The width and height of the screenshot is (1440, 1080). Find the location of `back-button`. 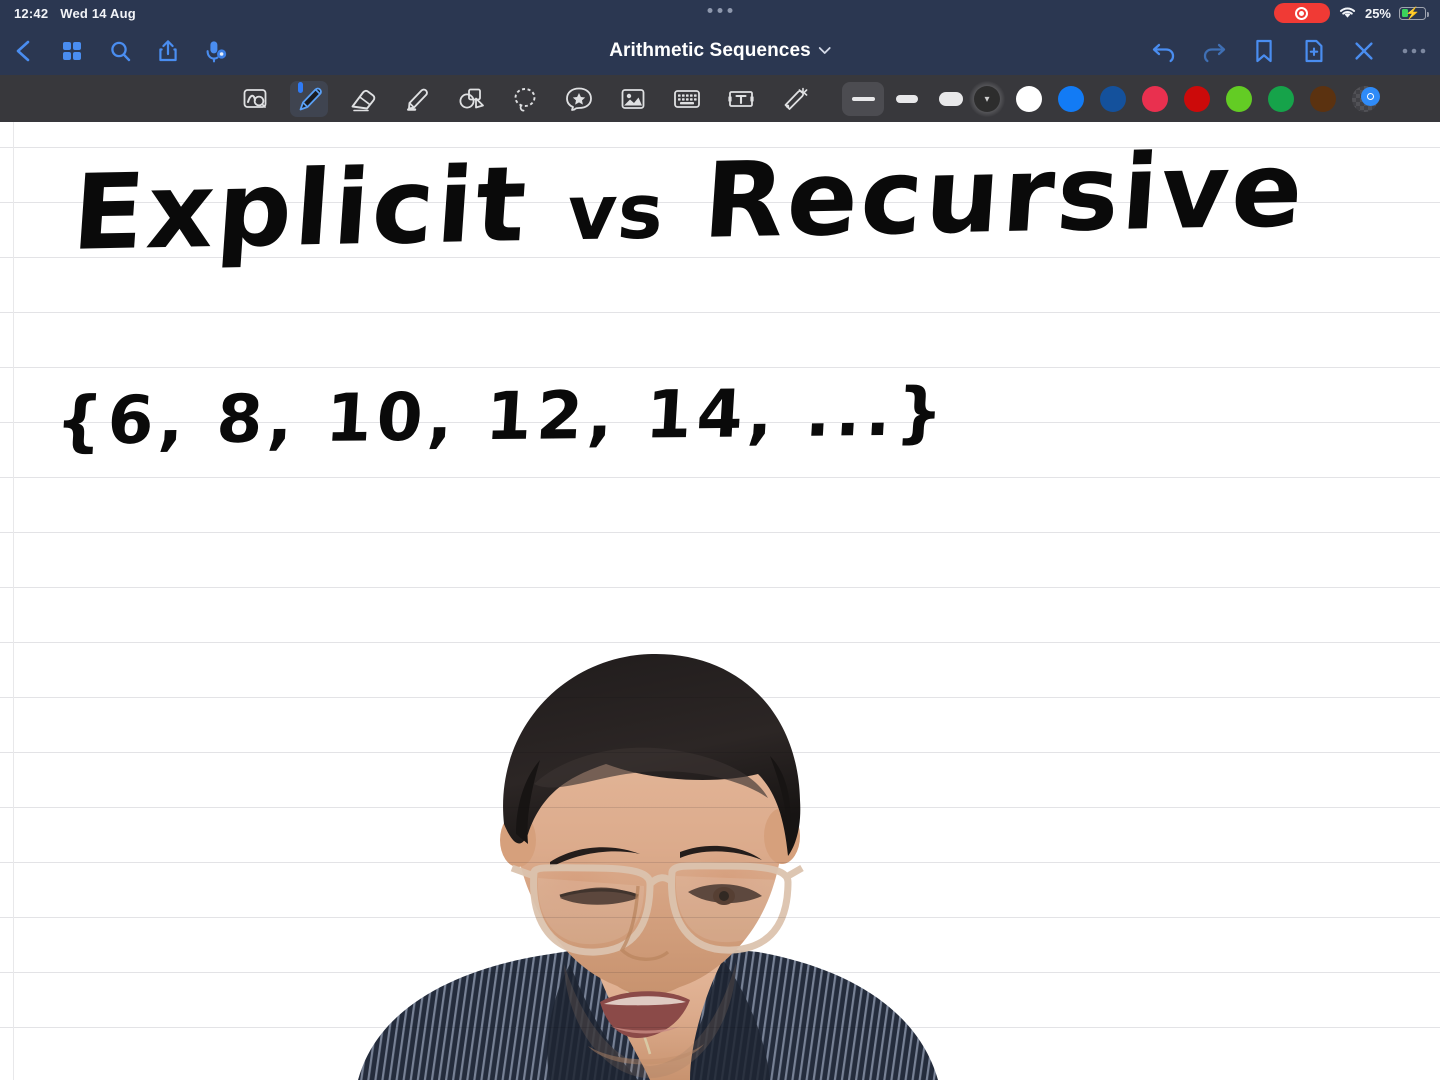

back-button is located at coordinates (24, 51).